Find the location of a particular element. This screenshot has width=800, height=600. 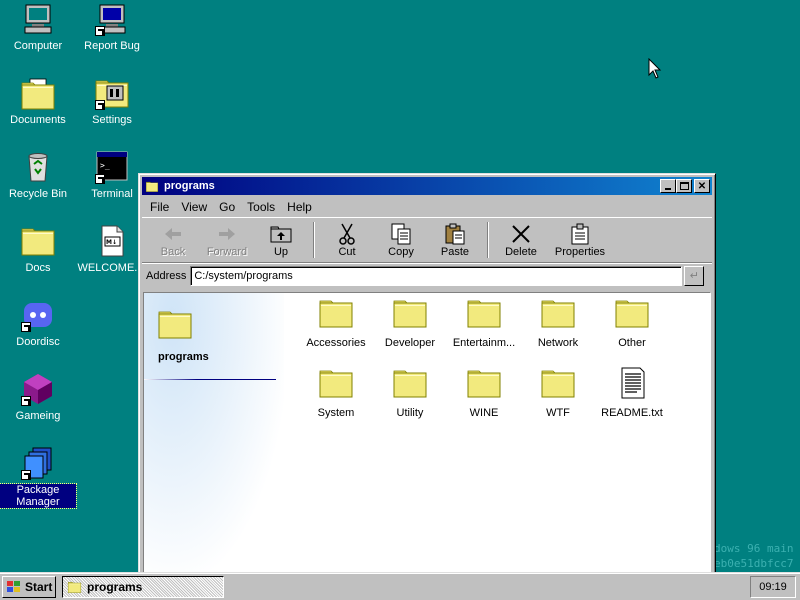

windows-logo-icon is located at coordinates (13, 586).